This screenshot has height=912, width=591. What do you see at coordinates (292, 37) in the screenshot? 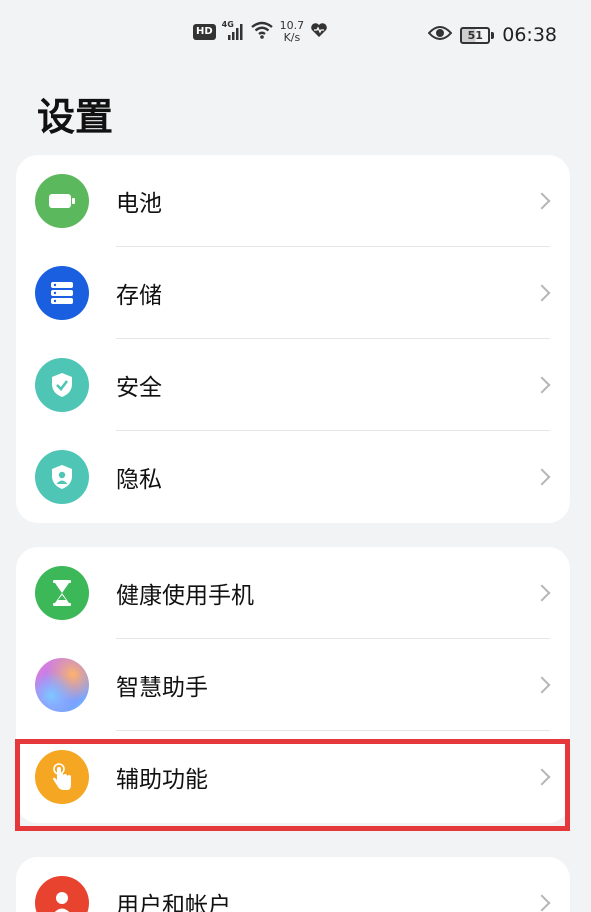
I see `network-speed-unit: K/s` at bounding box center [292, 37].